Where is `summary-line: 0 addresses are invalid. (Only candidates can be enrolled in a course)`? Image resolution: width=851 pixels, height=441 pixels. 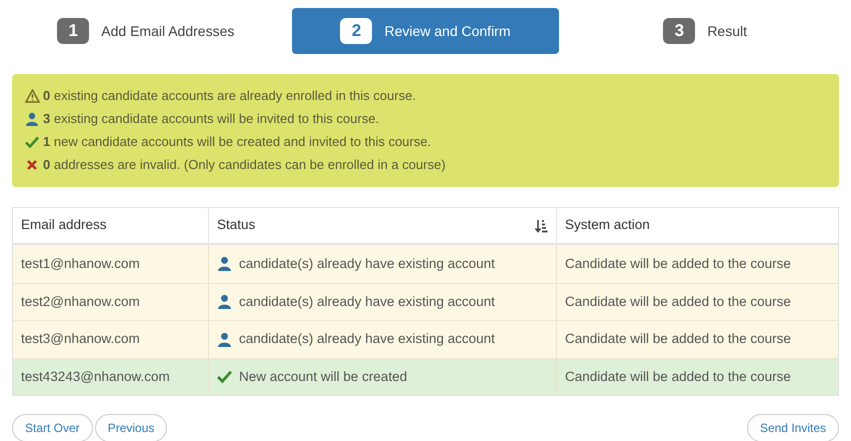 summary-line: 0 addresses are invalid. (Only candidates can be enrolled in a course) is located at coordinates (244, 165).